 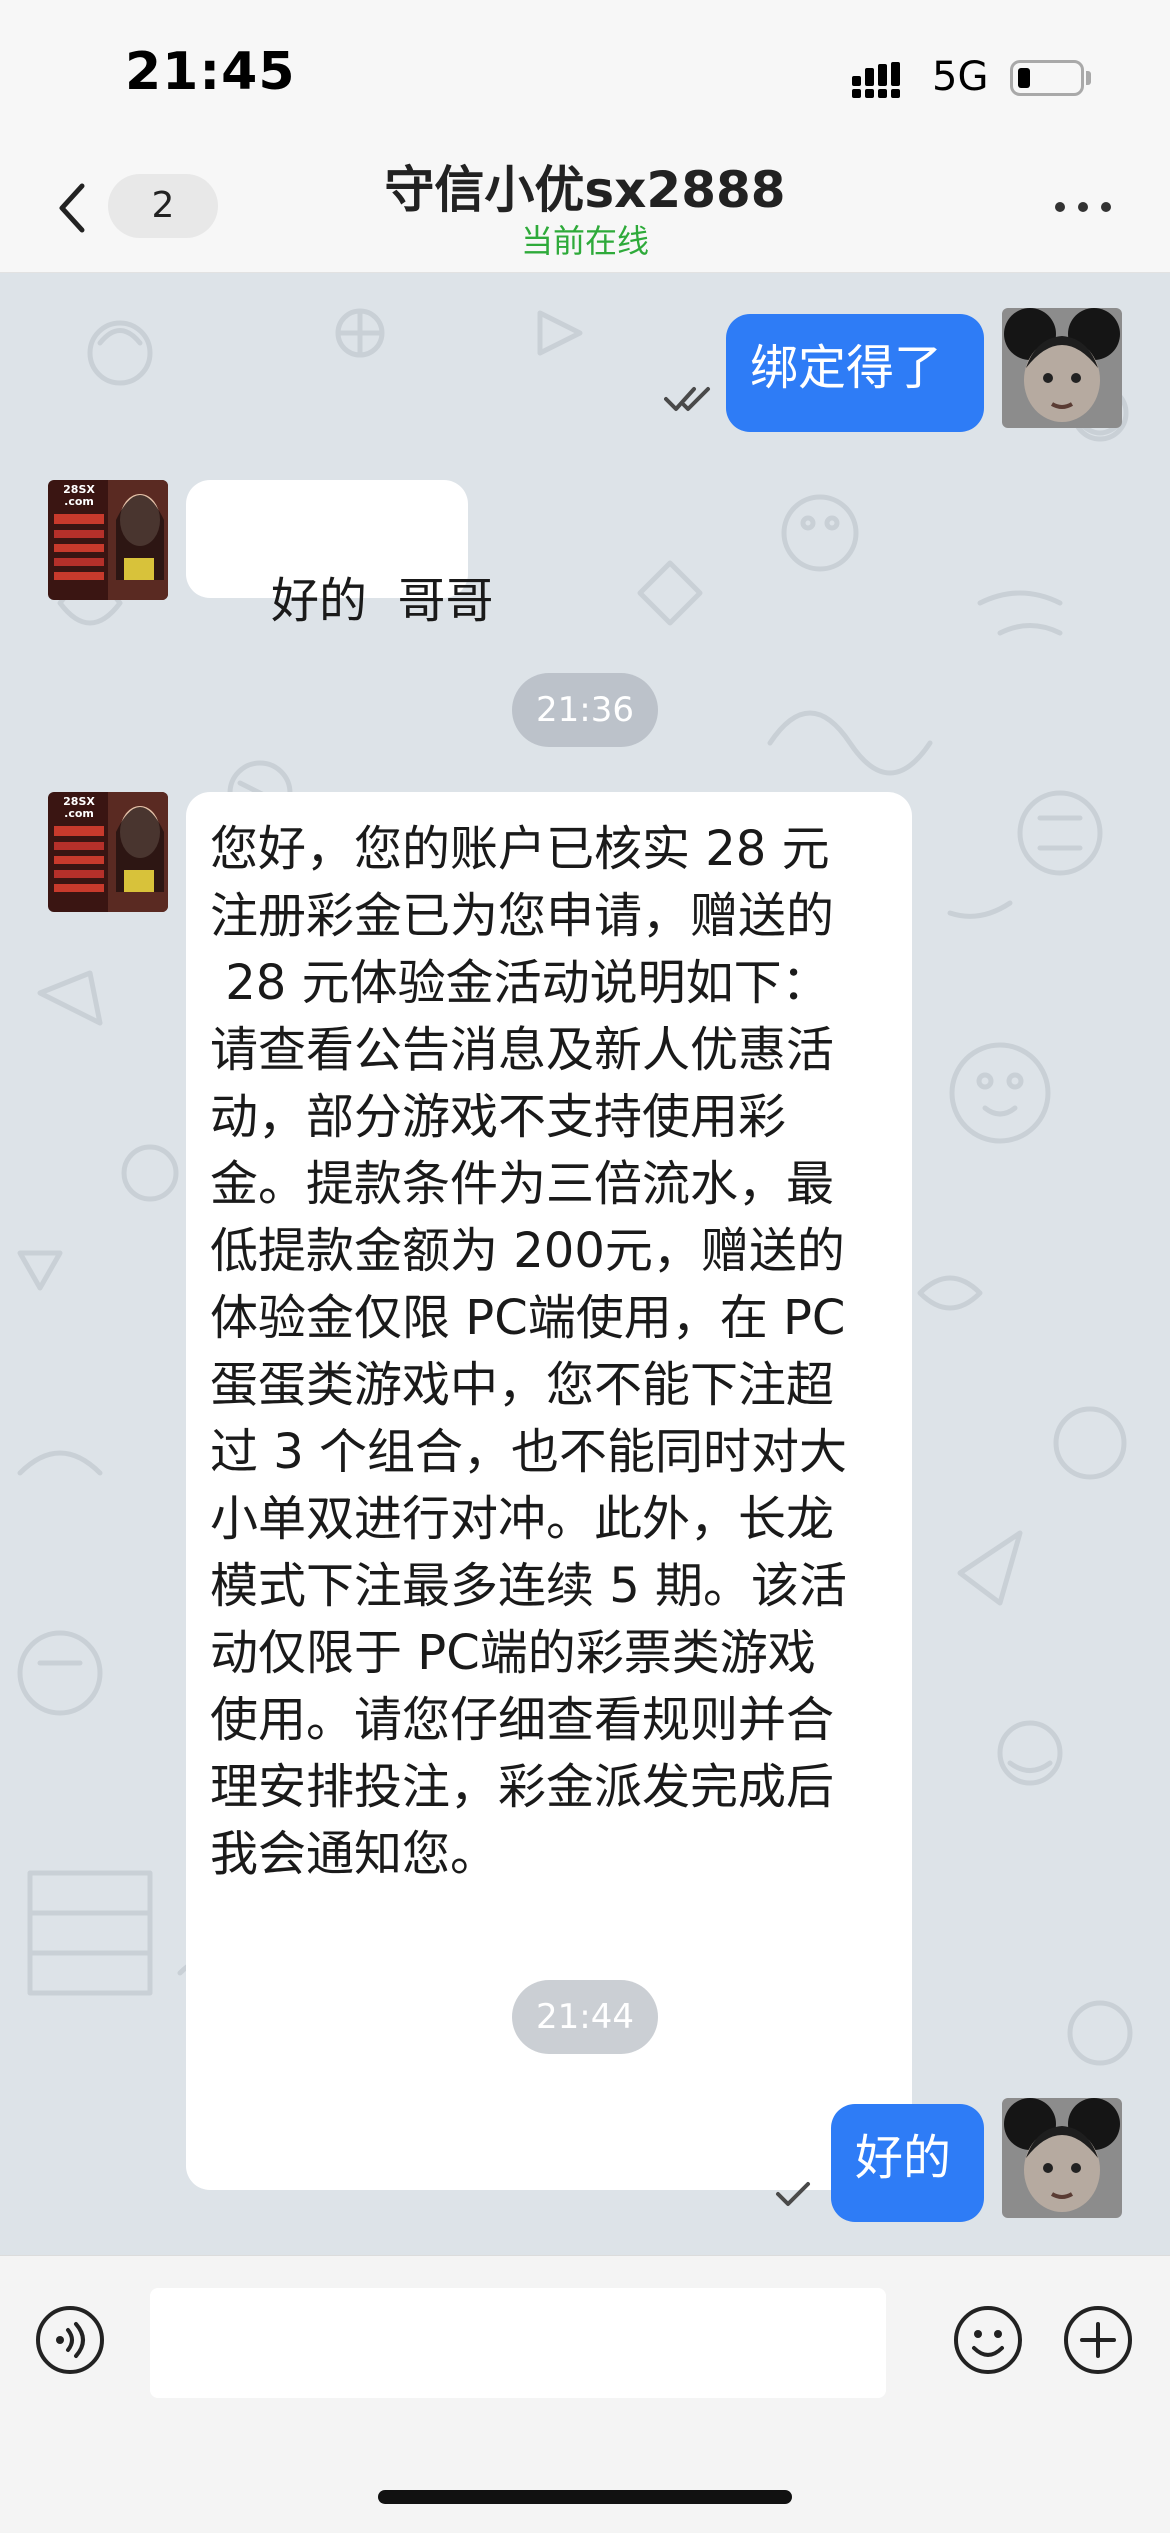 What do you see at coordinates (529, 1586) in the screenshot?
I see `message-line: 模式下注最多连续 5 期。该活` at bounding box center [529, 1586].